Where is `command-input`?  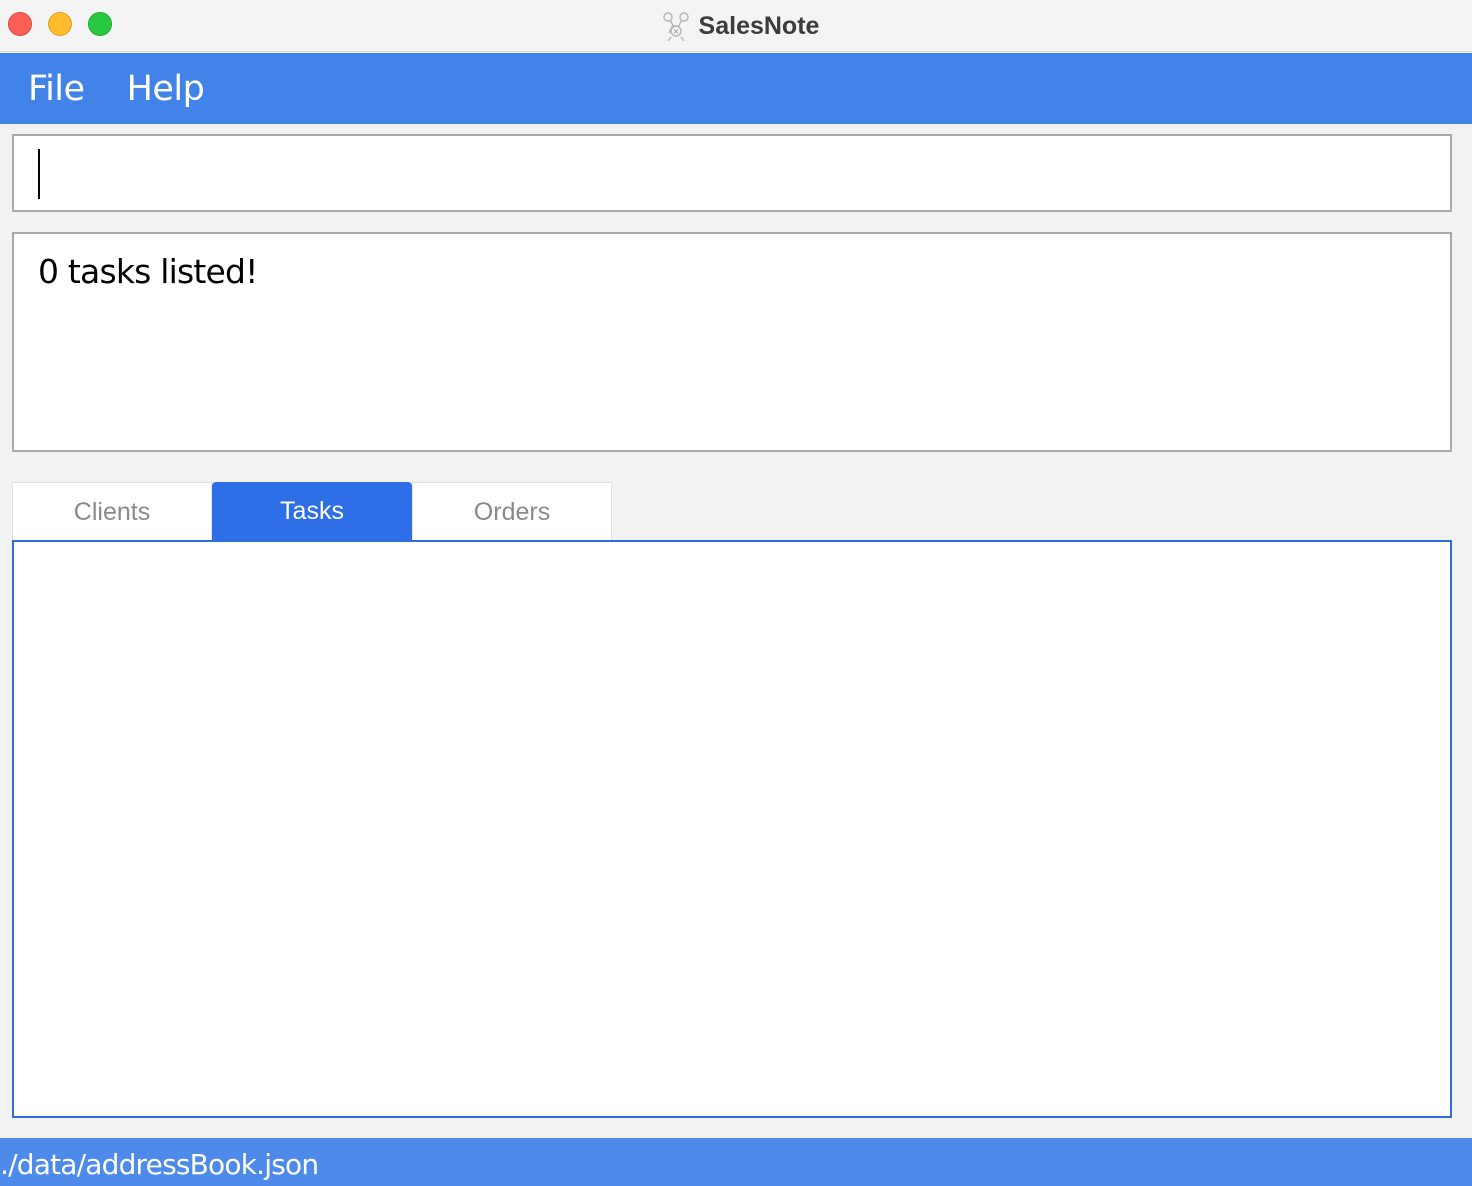
command-input is located at coordinates (732, 173).